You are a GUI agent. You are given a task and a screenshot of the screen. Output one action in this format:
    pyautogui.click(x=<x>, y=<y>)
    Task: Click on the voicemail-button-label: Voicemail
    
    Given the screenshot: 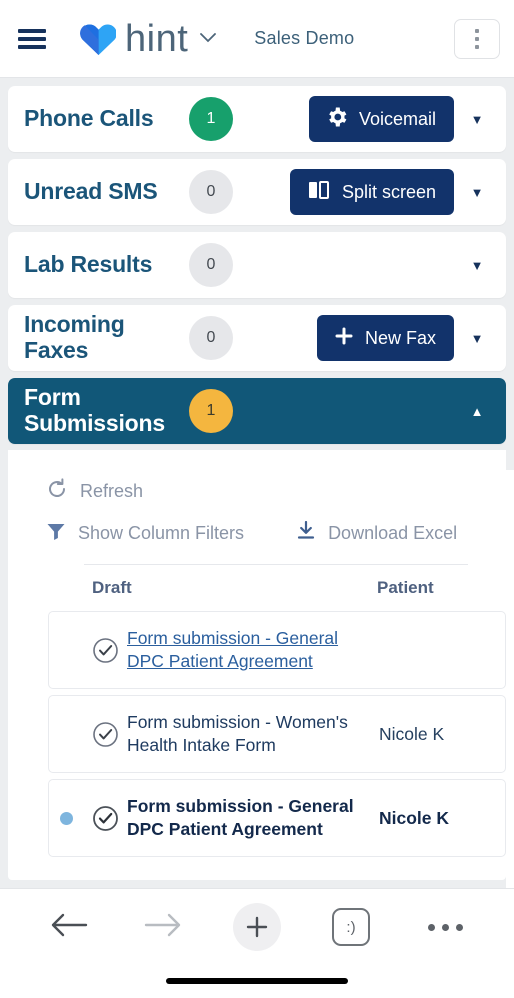 What is the action you would take?
    pyautogui.click(x=397, y=118)
    